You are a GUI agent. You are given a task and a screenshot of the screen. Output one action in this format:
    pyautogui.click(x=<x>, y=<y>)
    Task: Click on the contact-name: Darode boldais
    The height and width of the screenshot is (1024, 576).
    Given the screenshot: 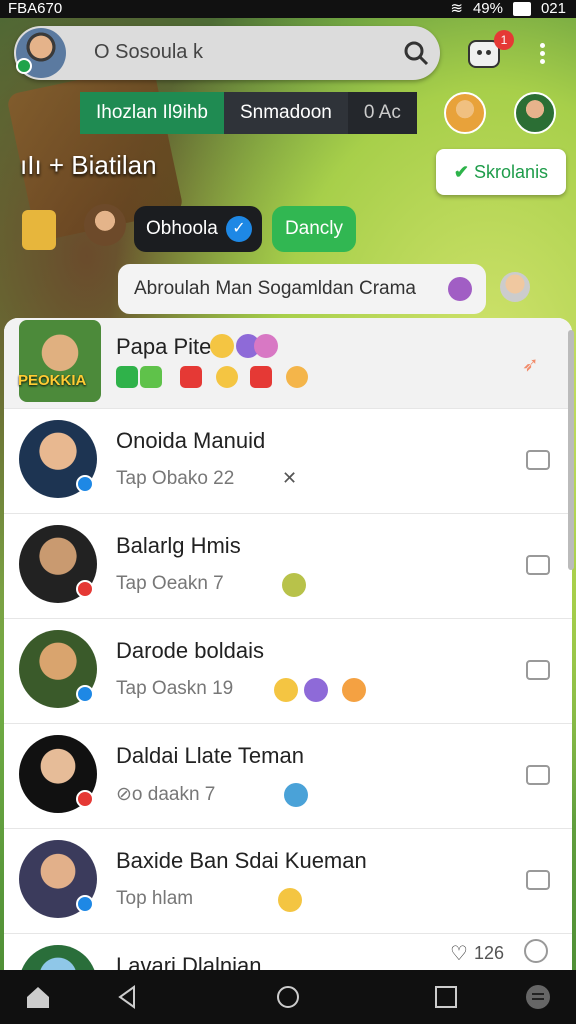 What is the action you would take?
    pyautogui.click(x=190, y=650)
    